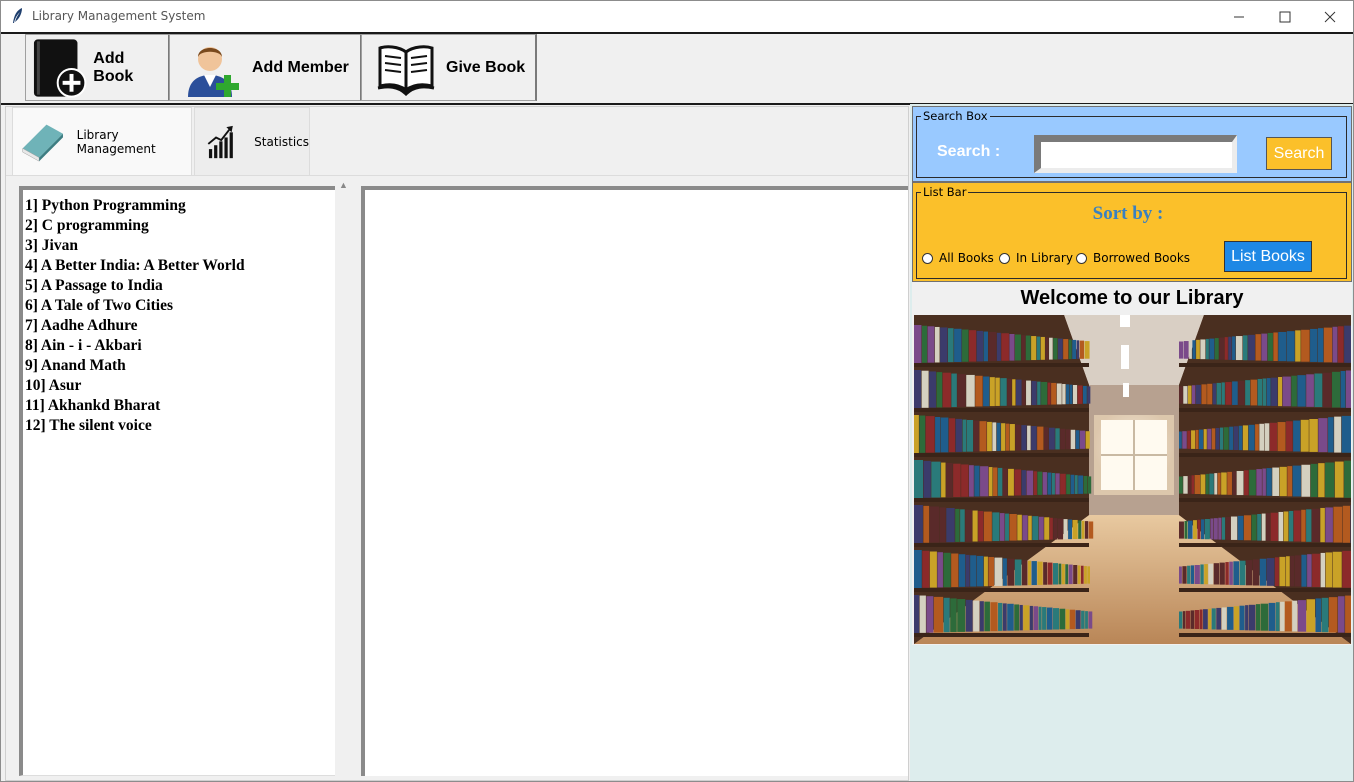  I want to click on scroll-up-icon: ▲, so click(343, 185).